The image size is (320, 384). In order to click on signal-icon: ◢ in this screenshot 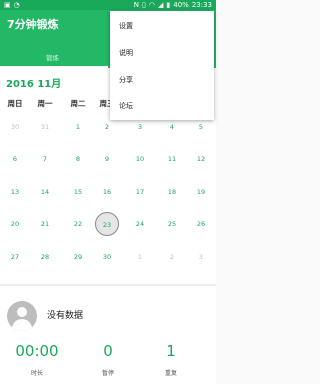, I will do `click(161, 5)`.